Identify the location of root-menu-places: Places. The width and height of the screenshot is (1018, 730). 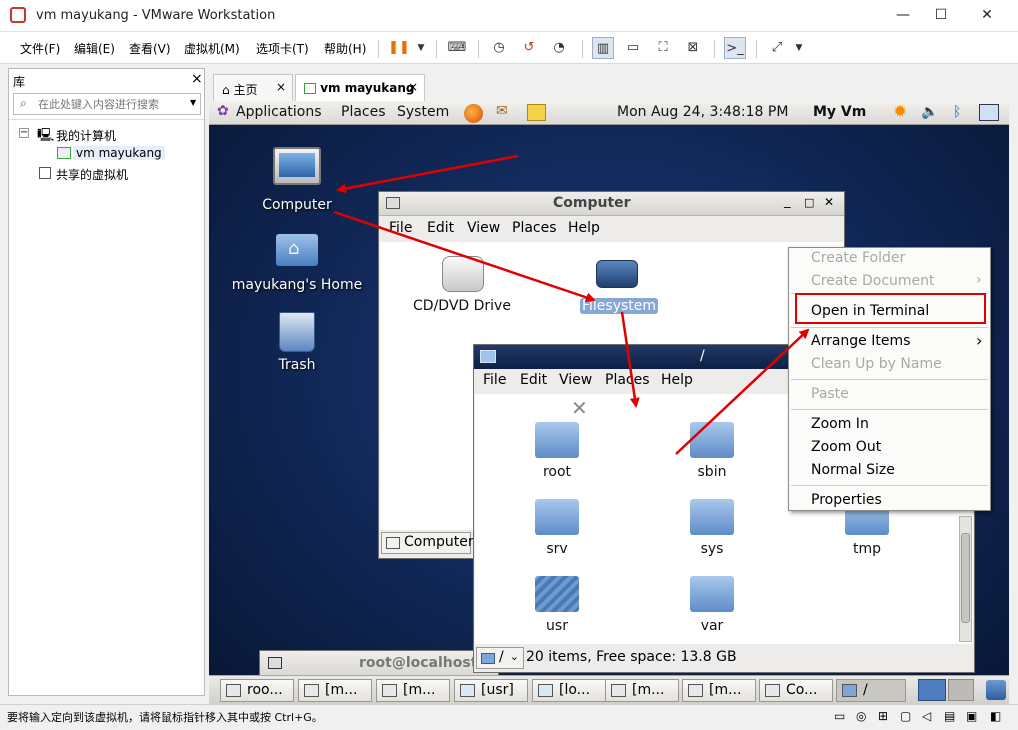
(627, 380).